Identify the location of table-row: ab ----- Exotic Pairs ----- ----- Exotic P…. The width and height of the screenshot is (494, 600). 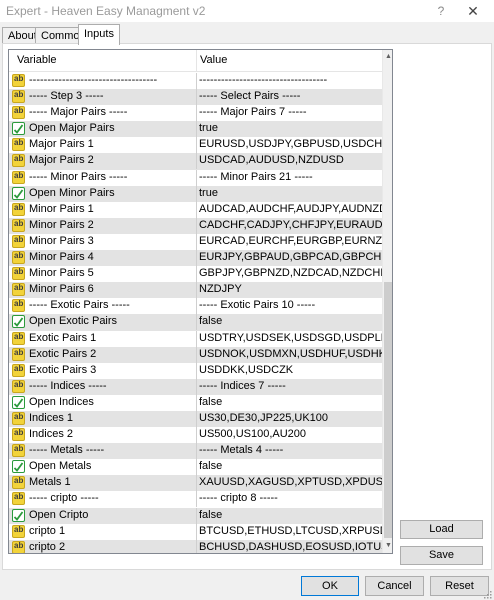
(195, 306).